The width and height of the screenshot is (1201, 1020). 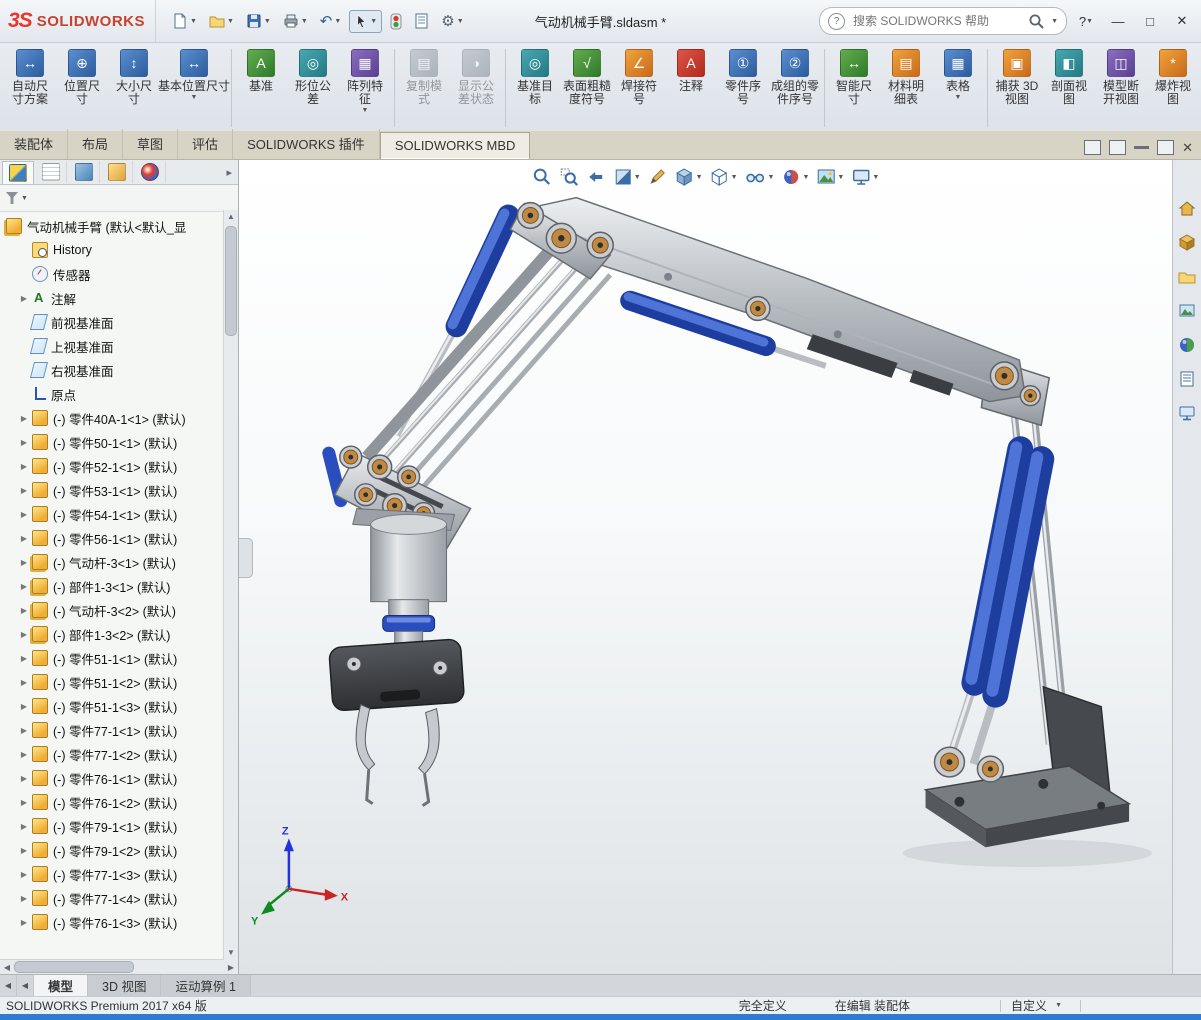 I want to click on search-input, so click(x=937, y=21).